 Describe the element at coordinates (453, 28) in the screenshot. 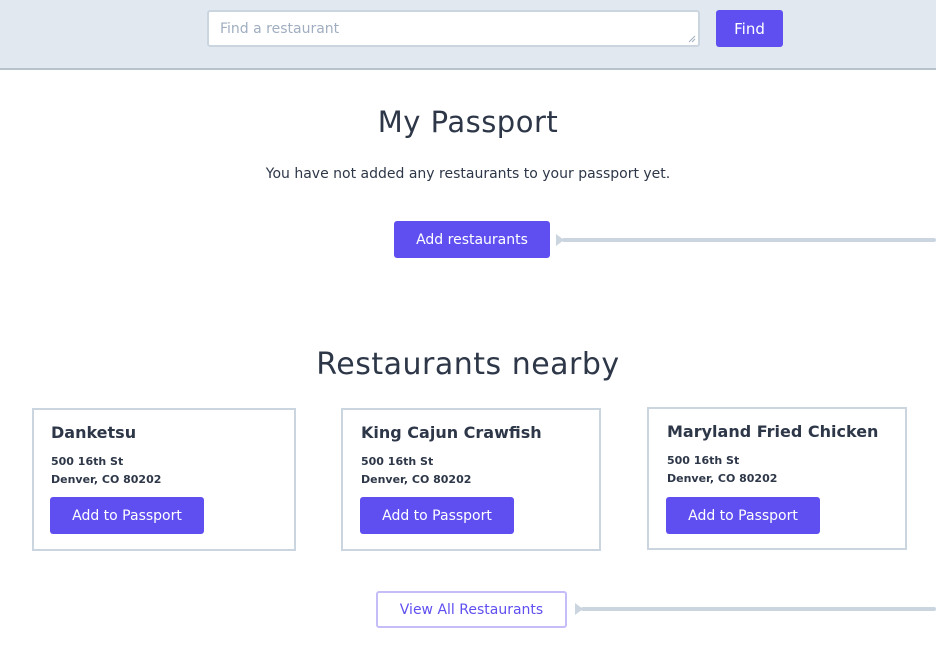

I see `search-input: Find a restaurant` at that location.